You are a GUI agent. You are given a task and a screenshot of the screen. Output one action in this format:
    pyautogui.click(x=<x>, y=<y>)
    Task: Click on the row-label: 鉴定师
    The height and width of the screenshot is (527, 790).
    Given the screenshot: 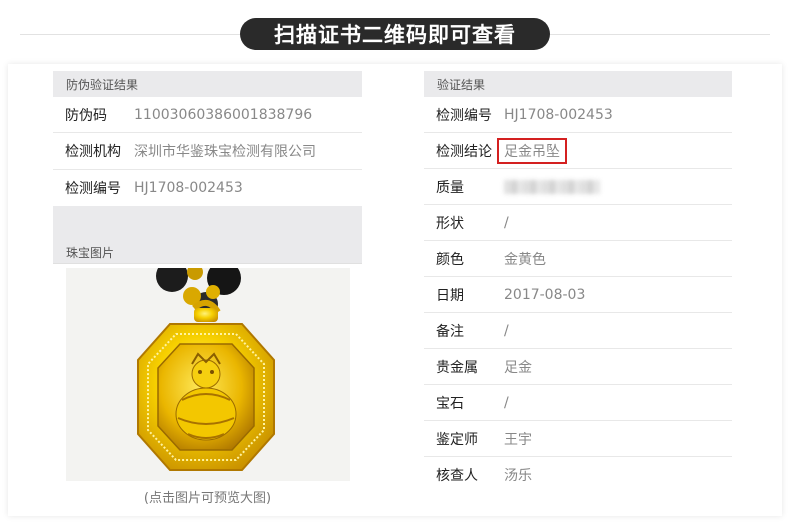 What is the action you would take?
    pyautogui.click(x=457, y=439)
    